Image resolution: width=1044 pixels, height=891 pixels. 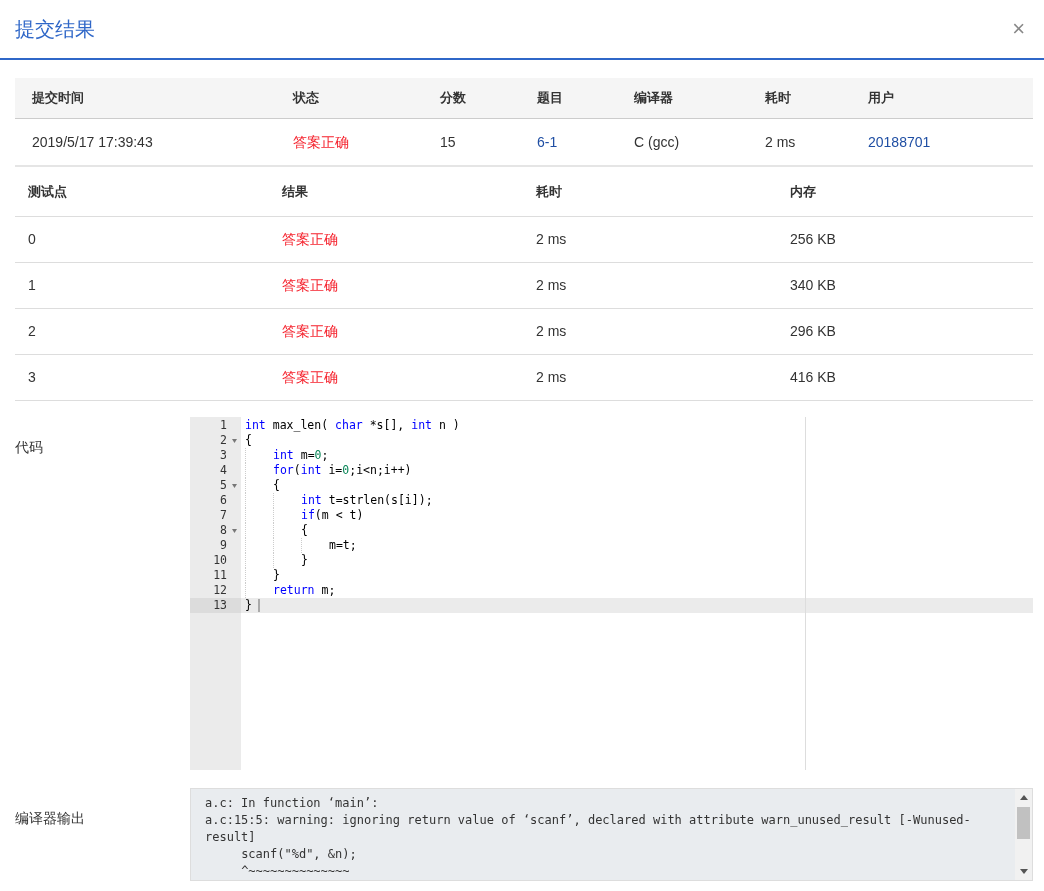 I want to click on code-line: for(int i=0;i<n;i++), so click(x=342, y=470).